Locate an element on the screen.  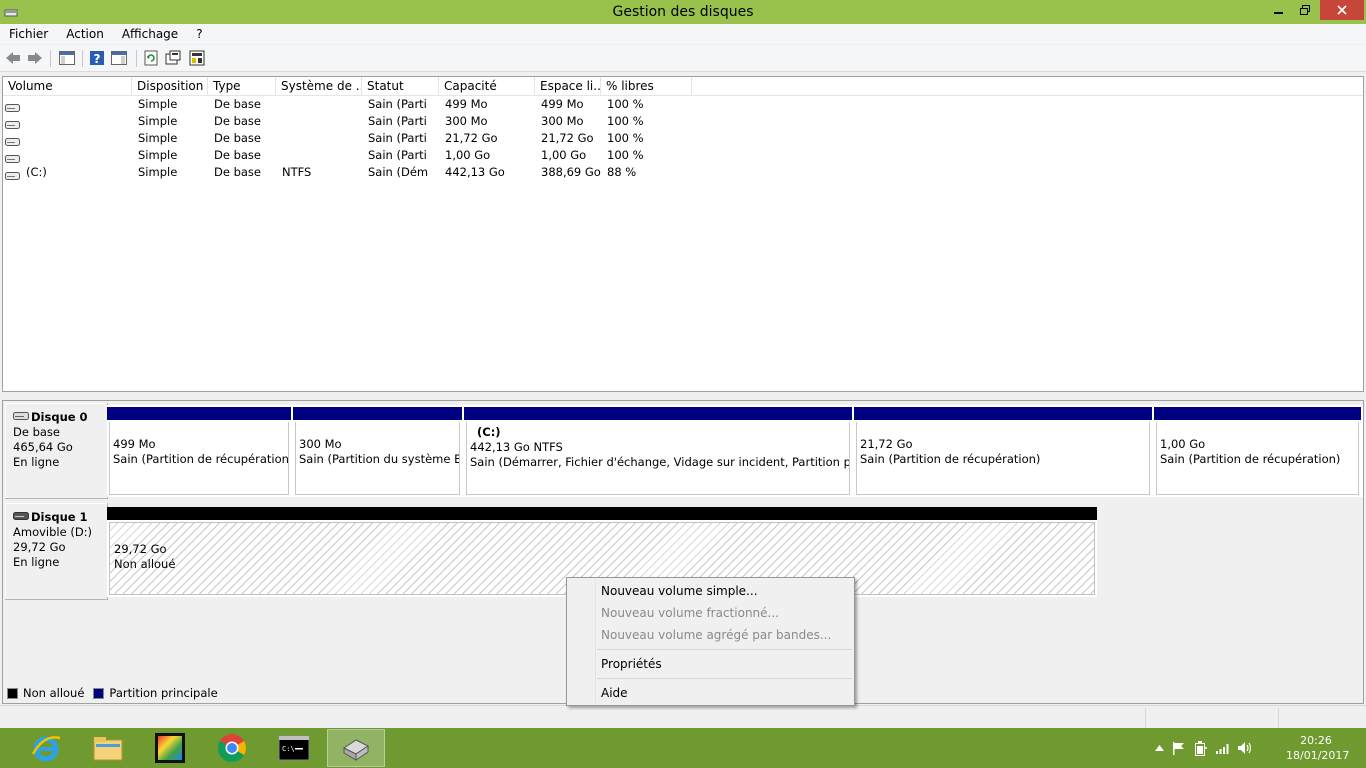
help-icon: ? is located at coordinates (97, 58).